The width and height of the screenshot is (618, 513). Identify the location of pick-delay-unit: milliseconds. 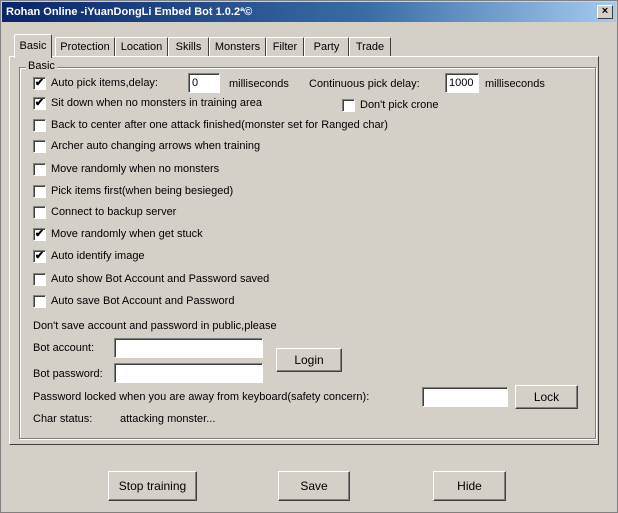
(259, 84).